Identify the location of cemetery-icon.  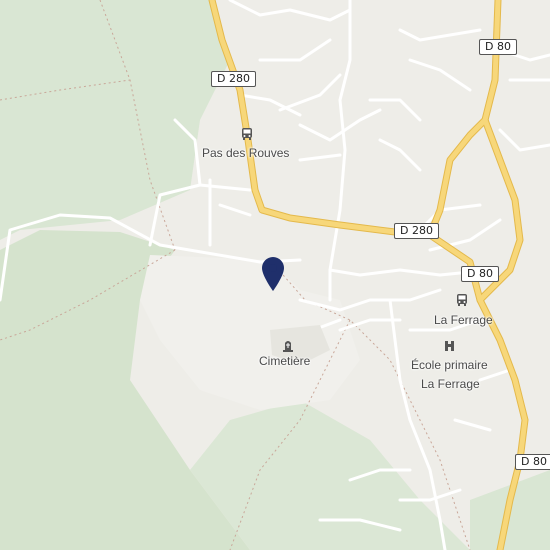
(288, 345).